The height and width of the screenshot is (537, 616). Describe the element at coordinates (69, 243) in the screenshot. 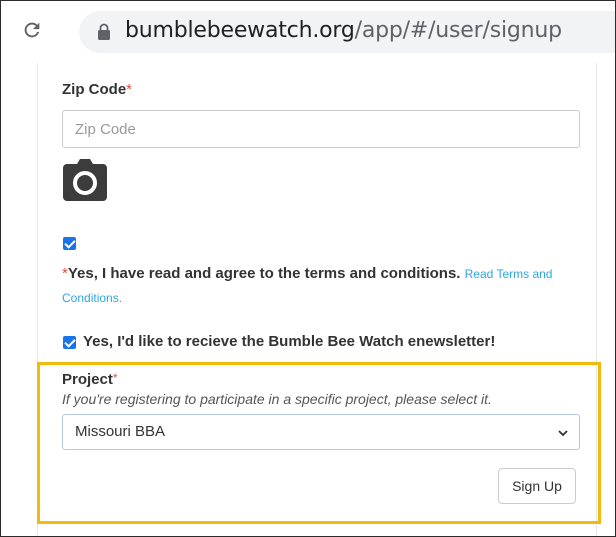

I see `terms-checkbox` at that location.